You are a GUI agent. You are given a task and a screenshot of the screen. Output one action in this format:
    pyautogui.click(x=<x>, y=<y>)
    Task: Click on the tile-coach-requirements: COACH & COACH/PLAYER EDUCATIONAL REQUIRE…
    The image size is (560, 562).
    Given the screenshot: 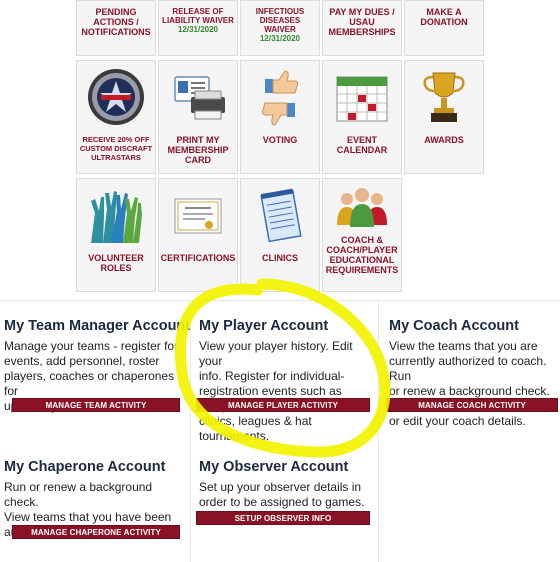 What is the action you would take?
    pyautogui.click(x=362, y=235)
    